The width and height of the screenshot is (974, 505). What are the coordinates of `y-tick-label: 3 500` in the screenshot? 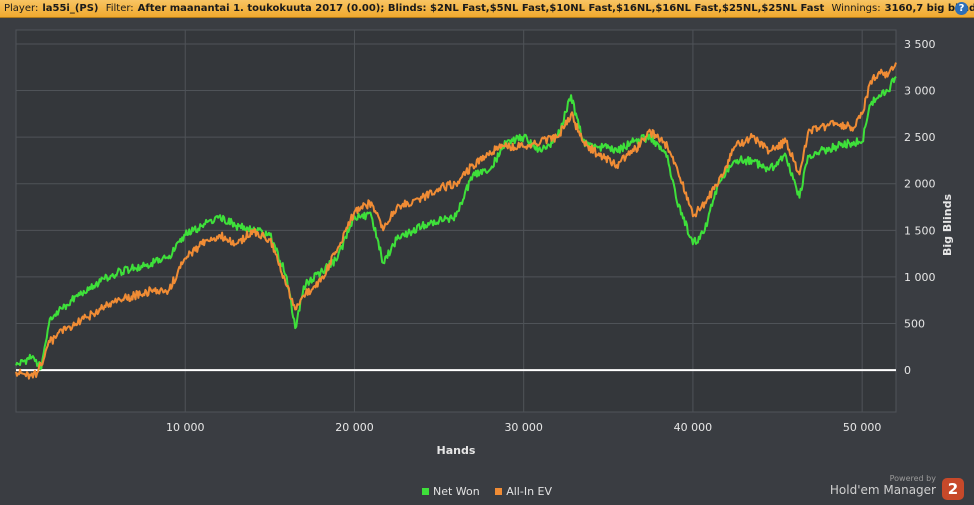 It's located at (920, 44).